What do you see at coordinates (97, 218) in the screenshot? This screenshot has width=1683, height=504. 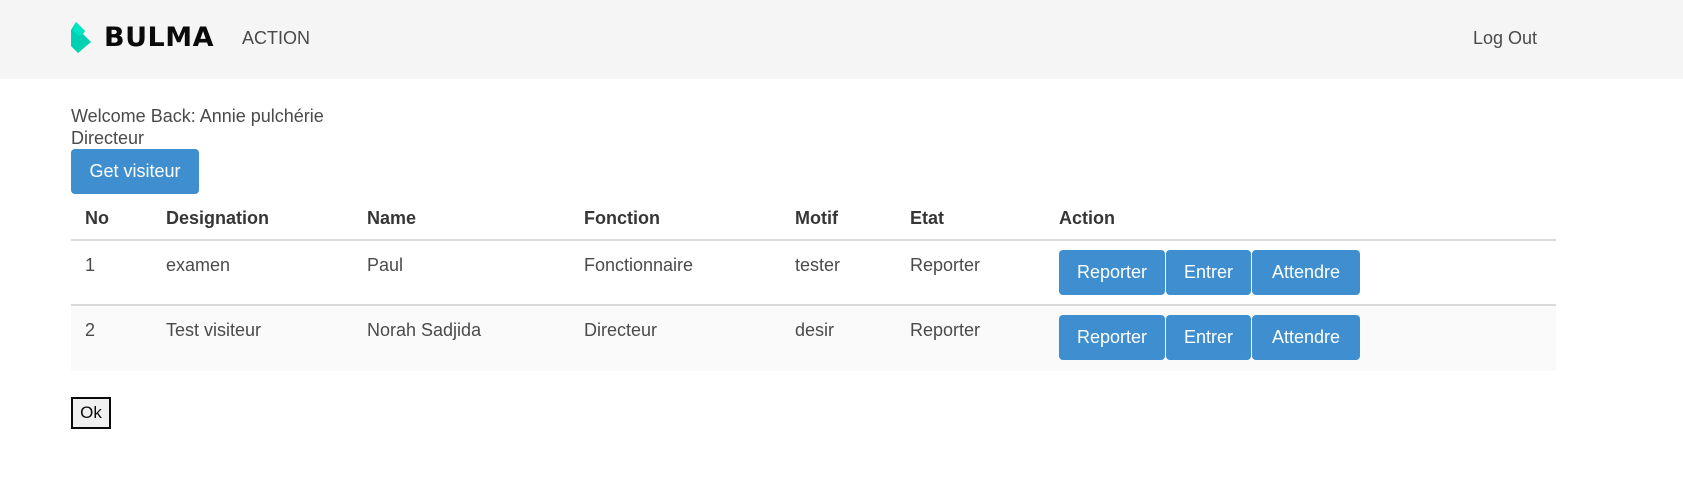 I see `column-header-no: No` at bounding box center [97, 218].